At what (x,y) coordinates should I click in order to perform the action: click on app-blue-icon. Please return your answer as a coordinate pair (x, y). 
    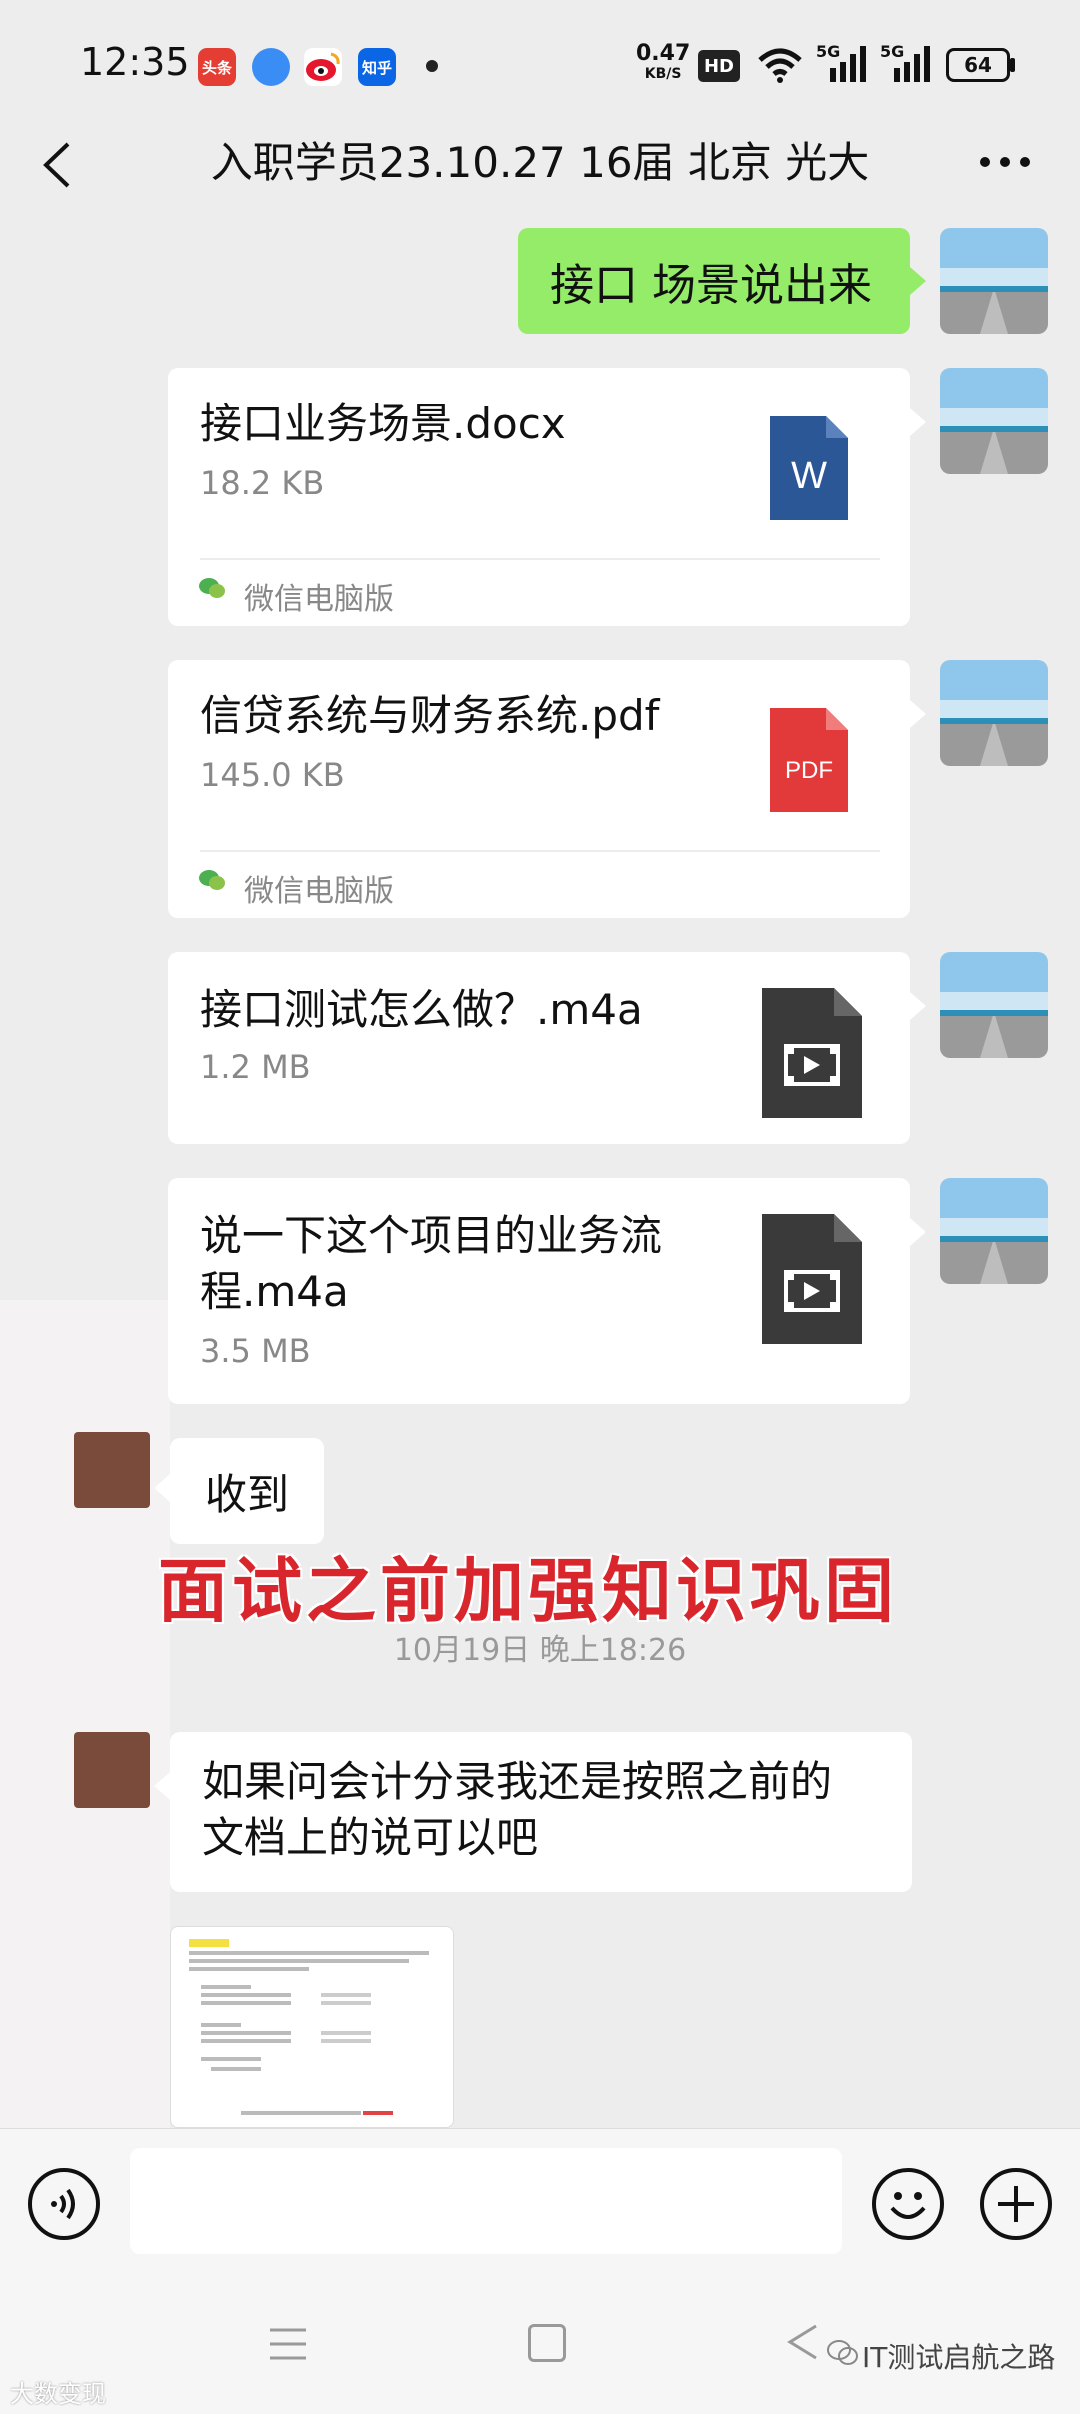
    Looking at the image, I should click on (271, 67).